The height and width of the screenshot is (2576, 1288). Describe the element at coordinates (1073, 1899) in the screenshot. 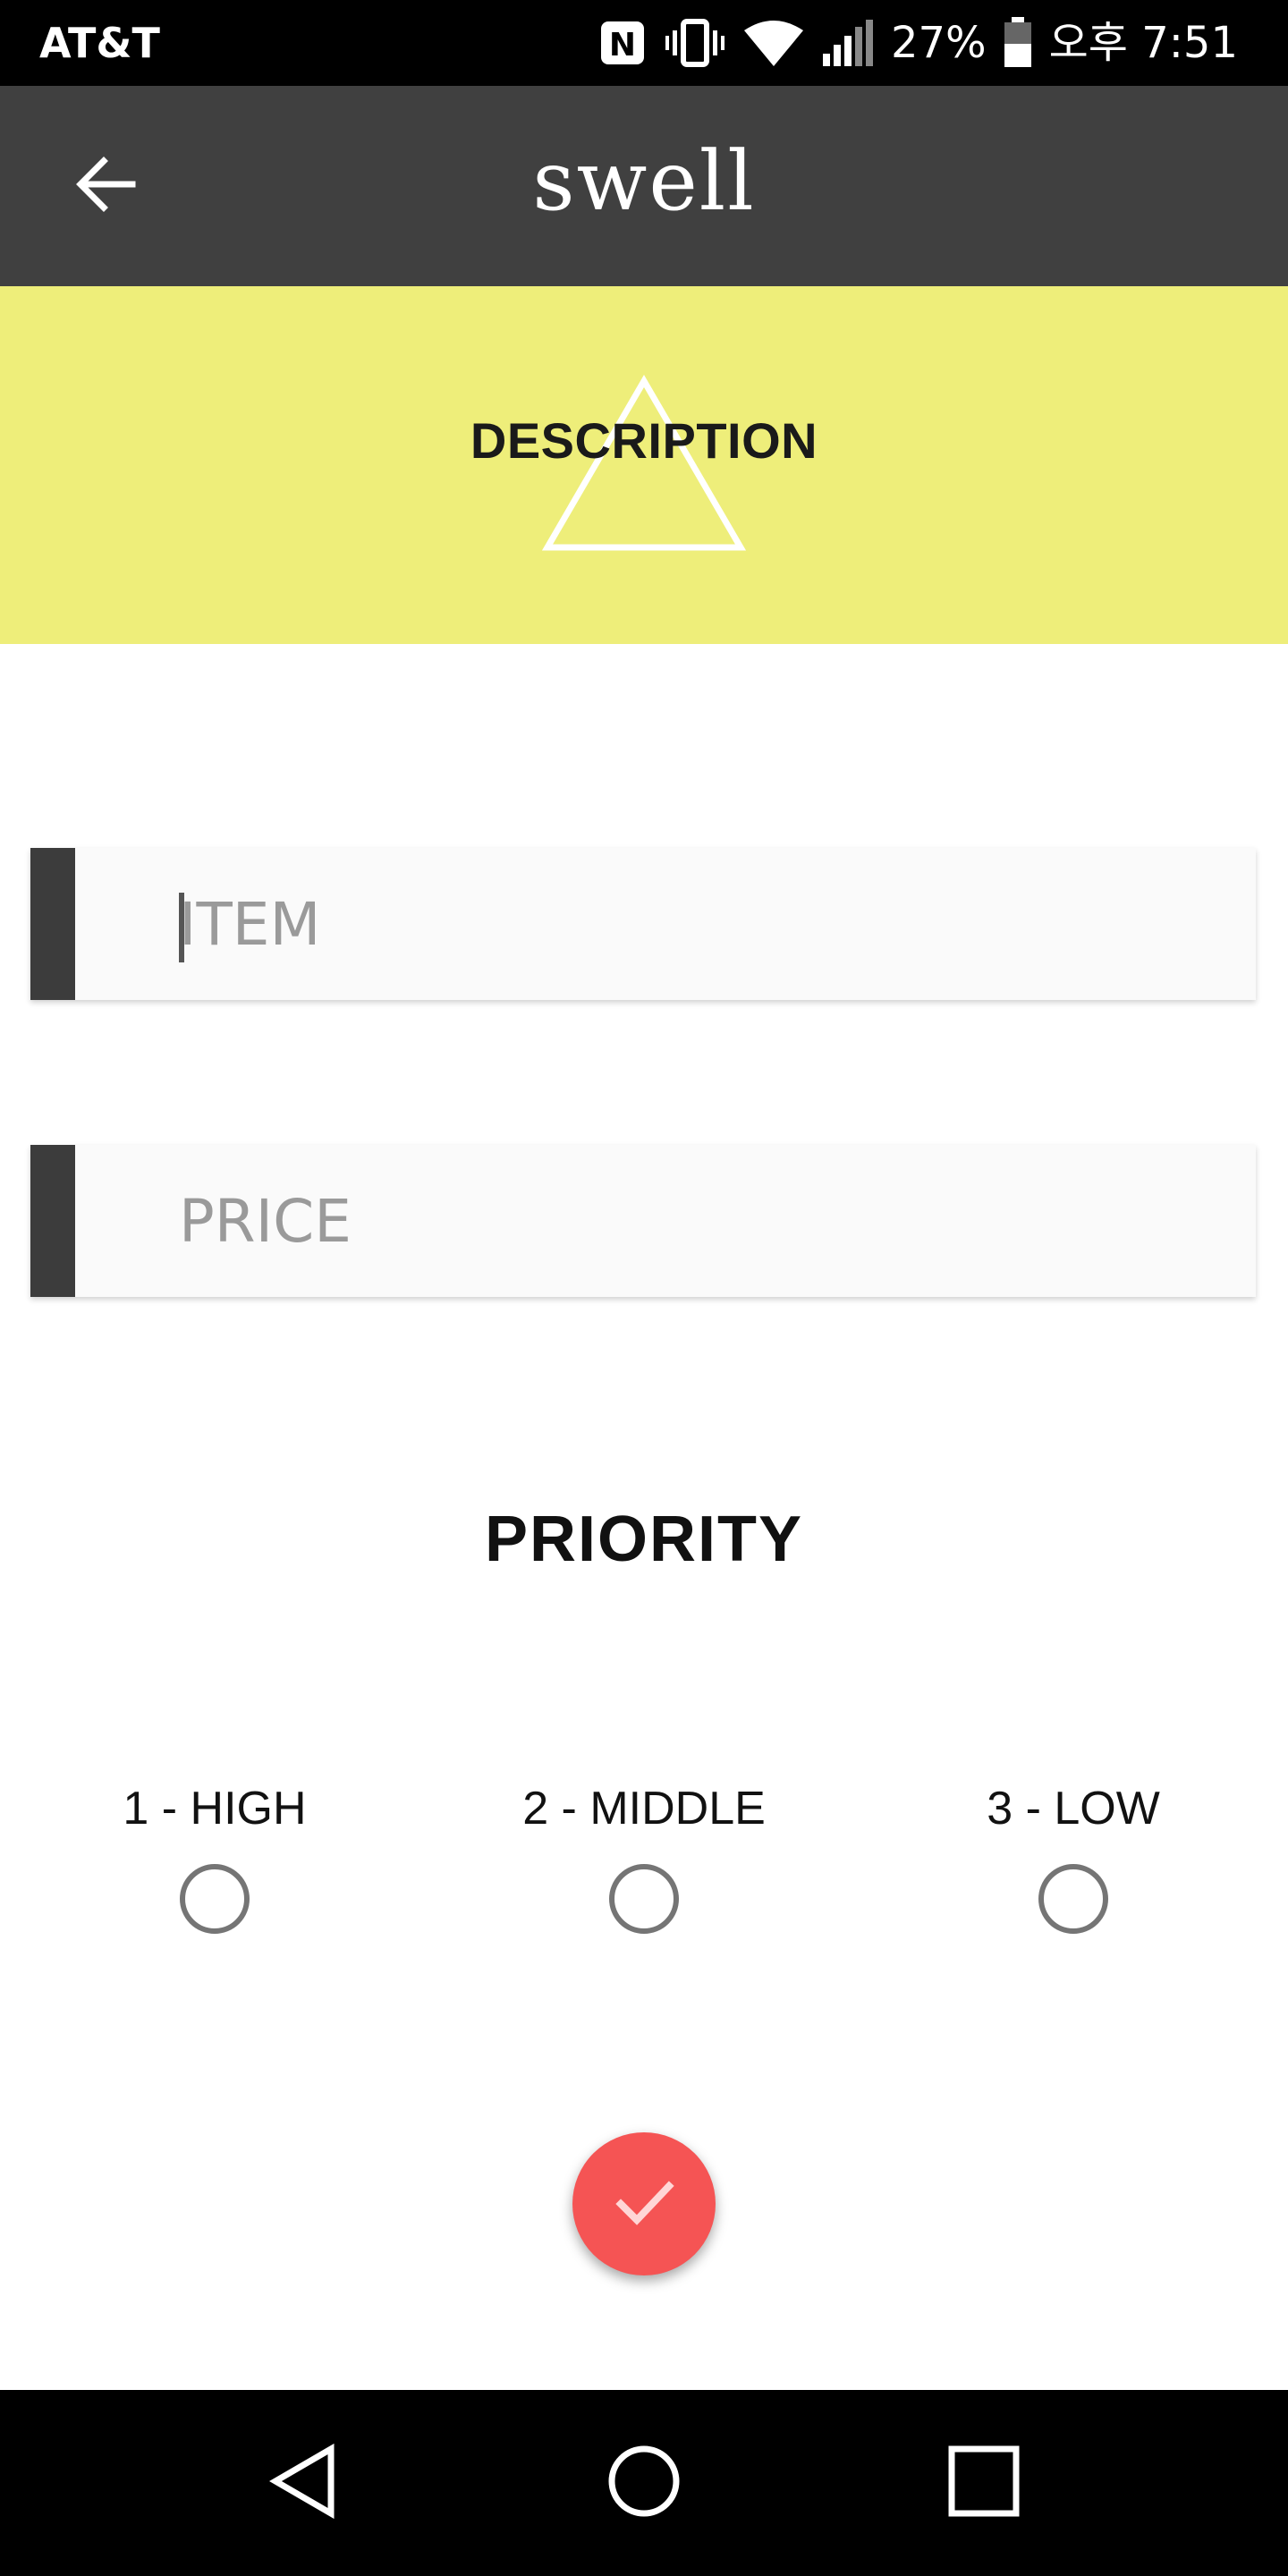

I see `priority-low-radio` at that location.